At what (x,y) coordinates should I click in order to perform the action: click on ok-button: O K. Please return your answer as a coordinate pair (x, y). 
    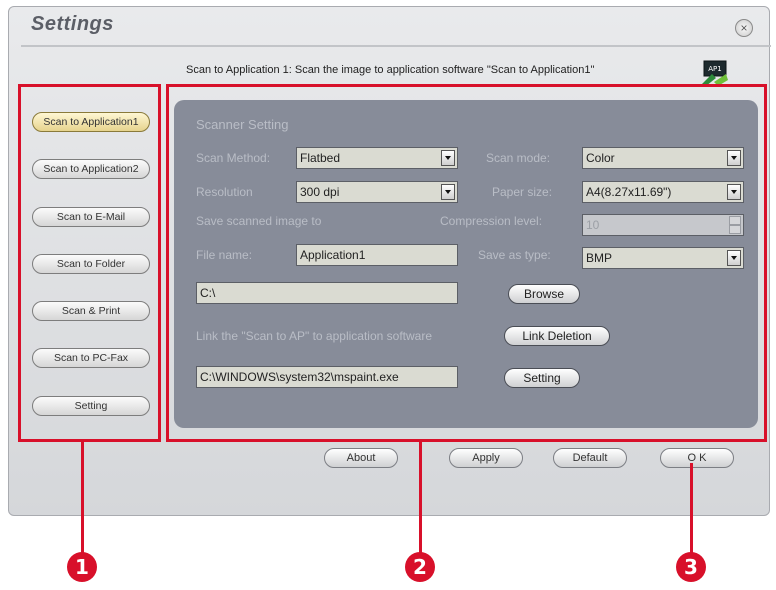
    Looking at the image, I should click on (697, 458).